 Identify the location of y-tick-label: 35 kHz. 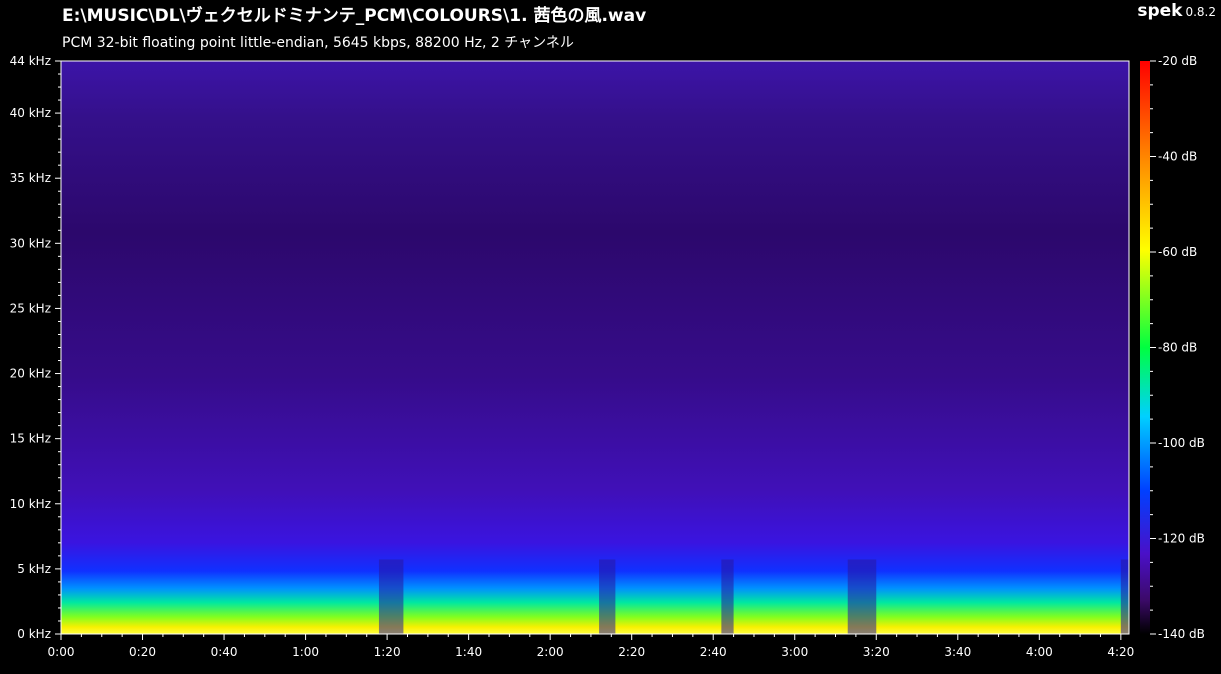
(30, 178).